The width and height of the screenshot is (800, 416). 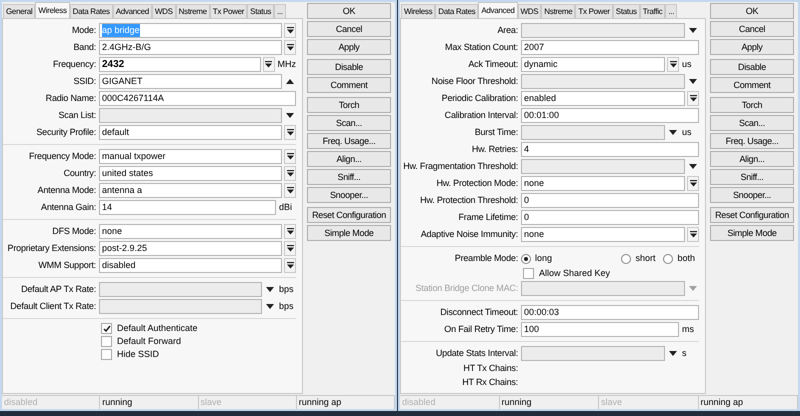 I want to click on input-field: disabled, so click(x=190, y=265).